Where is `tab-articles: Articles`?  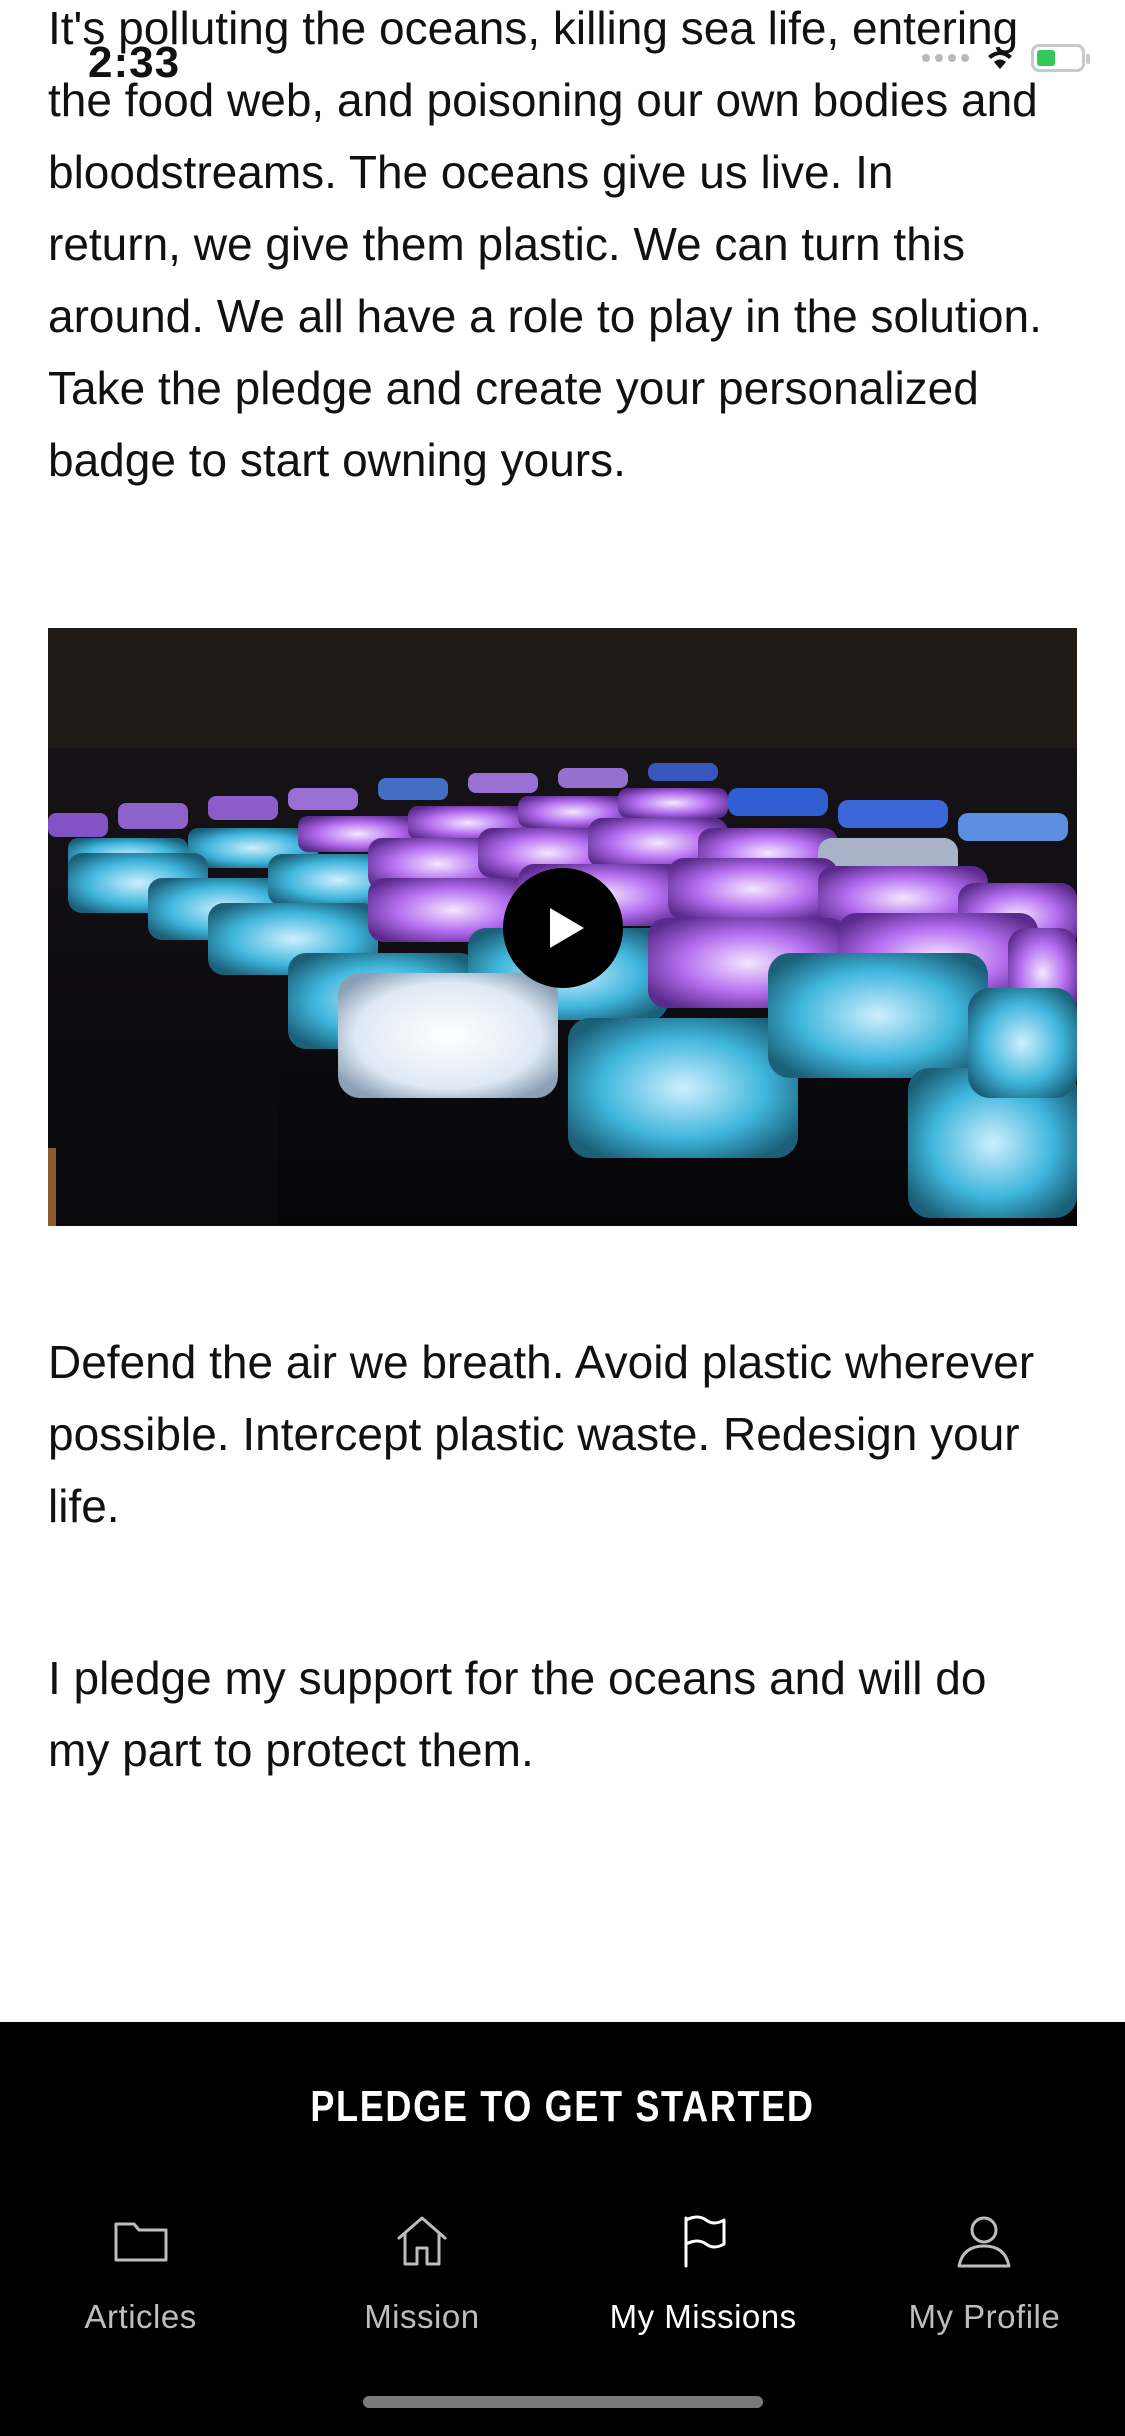
tab-articles: Articles is located at coordinates (140, 2314).